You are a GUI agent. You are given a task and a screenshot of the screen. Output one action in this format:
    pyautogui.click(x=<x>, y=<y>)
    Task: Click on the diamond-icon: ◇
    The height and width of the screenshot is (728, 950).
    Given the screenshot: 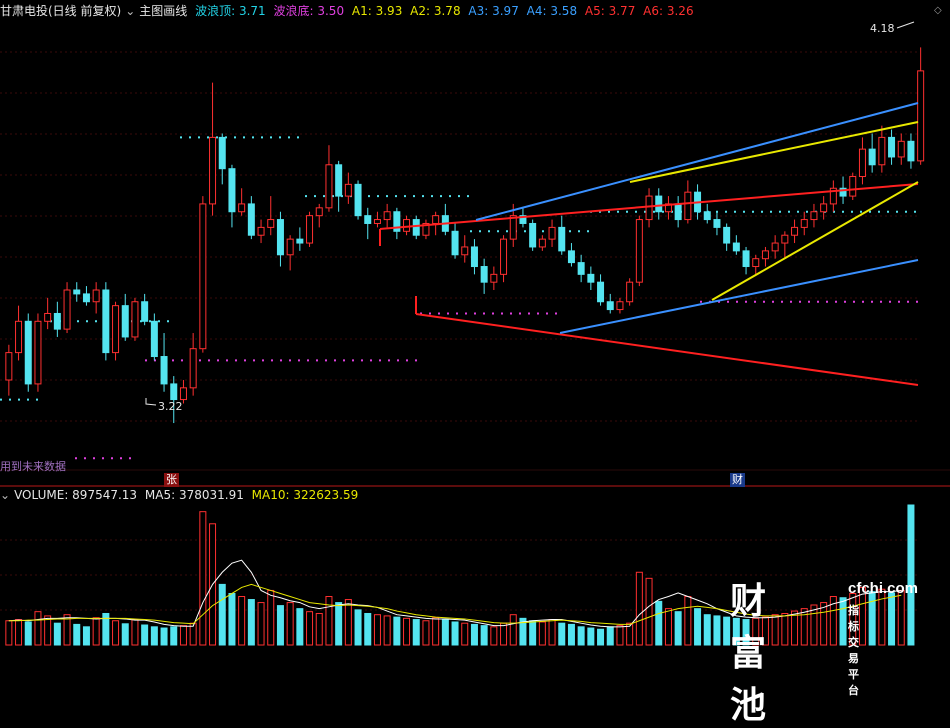 What is the action you would take?
    pyautogui.click(x=938, y=10)
    